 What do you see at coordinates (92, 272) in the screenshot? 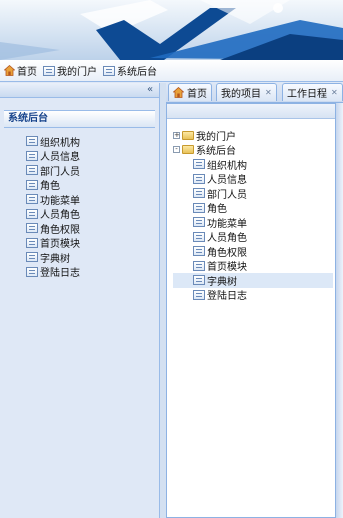
I see `sidebar-item-login-log: 登陆日志` at bounding box center [92, 272].